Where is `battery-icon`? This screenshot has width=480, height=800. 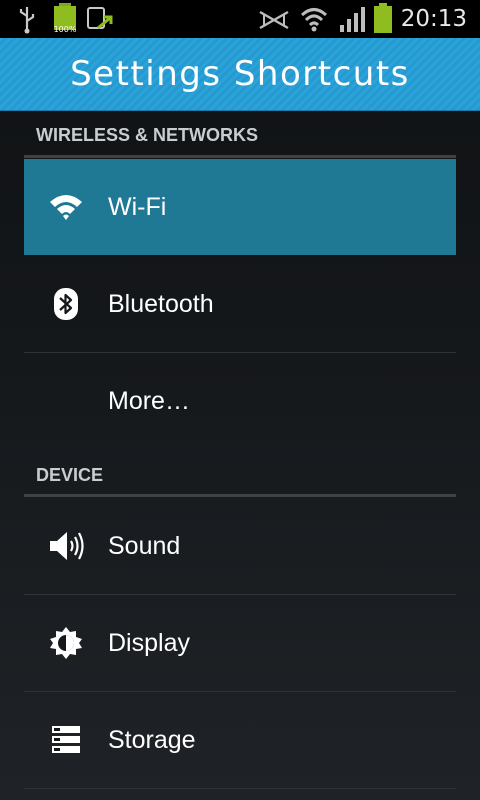 battery-icon is located at coordinates (383, 19).